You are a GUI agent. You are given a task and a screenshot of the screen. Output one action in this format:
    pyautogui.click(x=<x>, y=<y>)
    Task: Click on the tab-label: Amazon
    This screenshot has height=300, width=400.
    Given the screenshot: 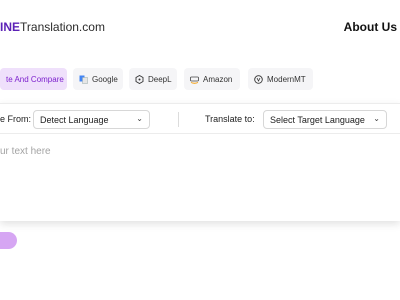 What is the action you would take?
    pyautogui.click(x=218, y=79)
    